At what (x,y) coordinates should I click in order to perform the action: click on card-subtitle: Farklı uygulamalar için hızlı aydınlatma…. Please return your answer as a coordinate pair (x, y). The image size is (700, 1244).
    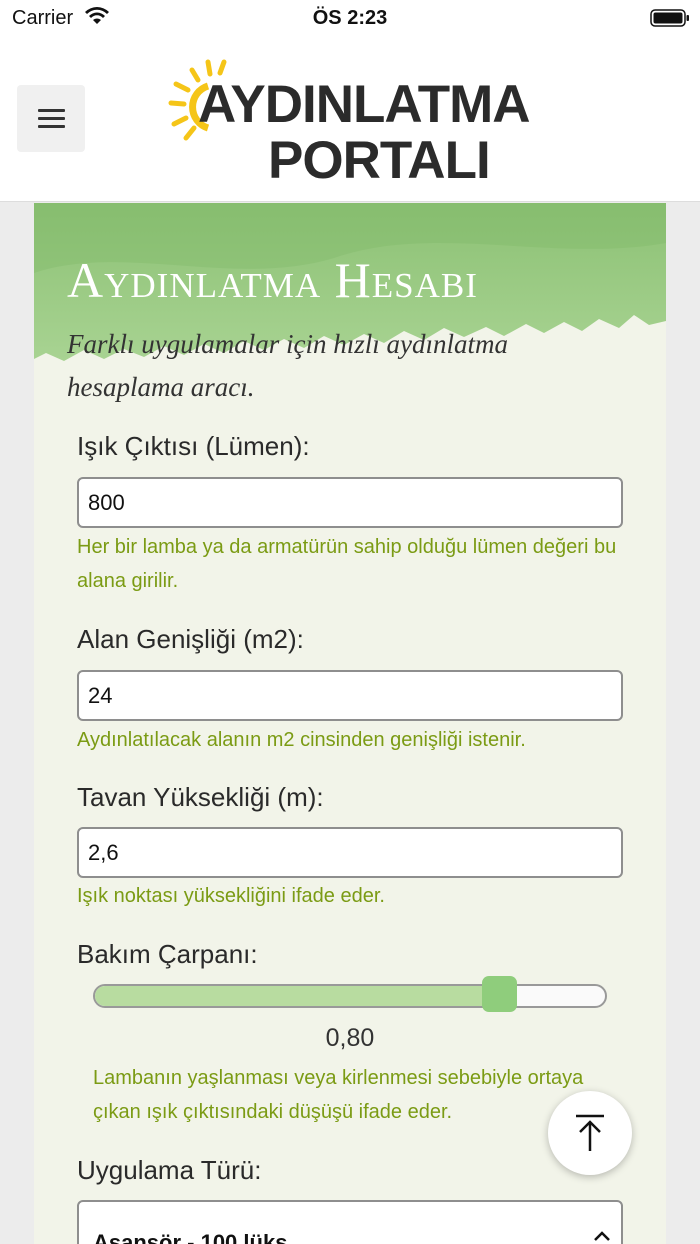
    Looking at the image, I should click on (287, 365).